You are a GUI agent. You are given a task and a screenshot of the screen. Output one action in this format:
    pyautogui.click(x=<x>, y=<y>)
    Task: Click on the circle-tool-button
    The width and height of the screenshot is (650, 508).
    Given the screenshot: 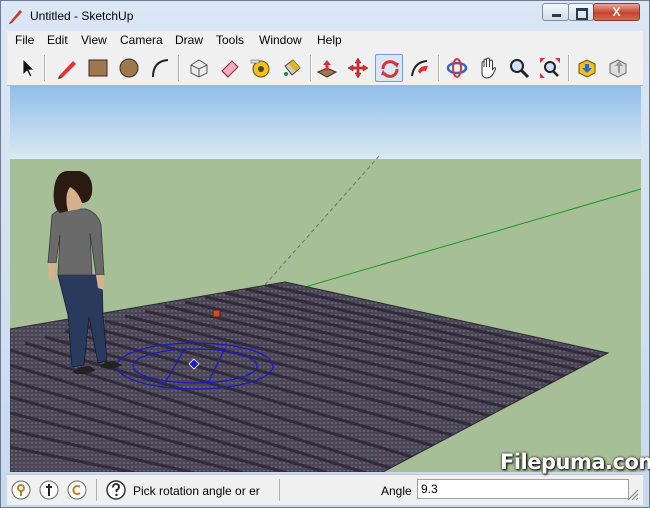 What is the action you would take?
    pyautogui.click(x=129, y=68)
    